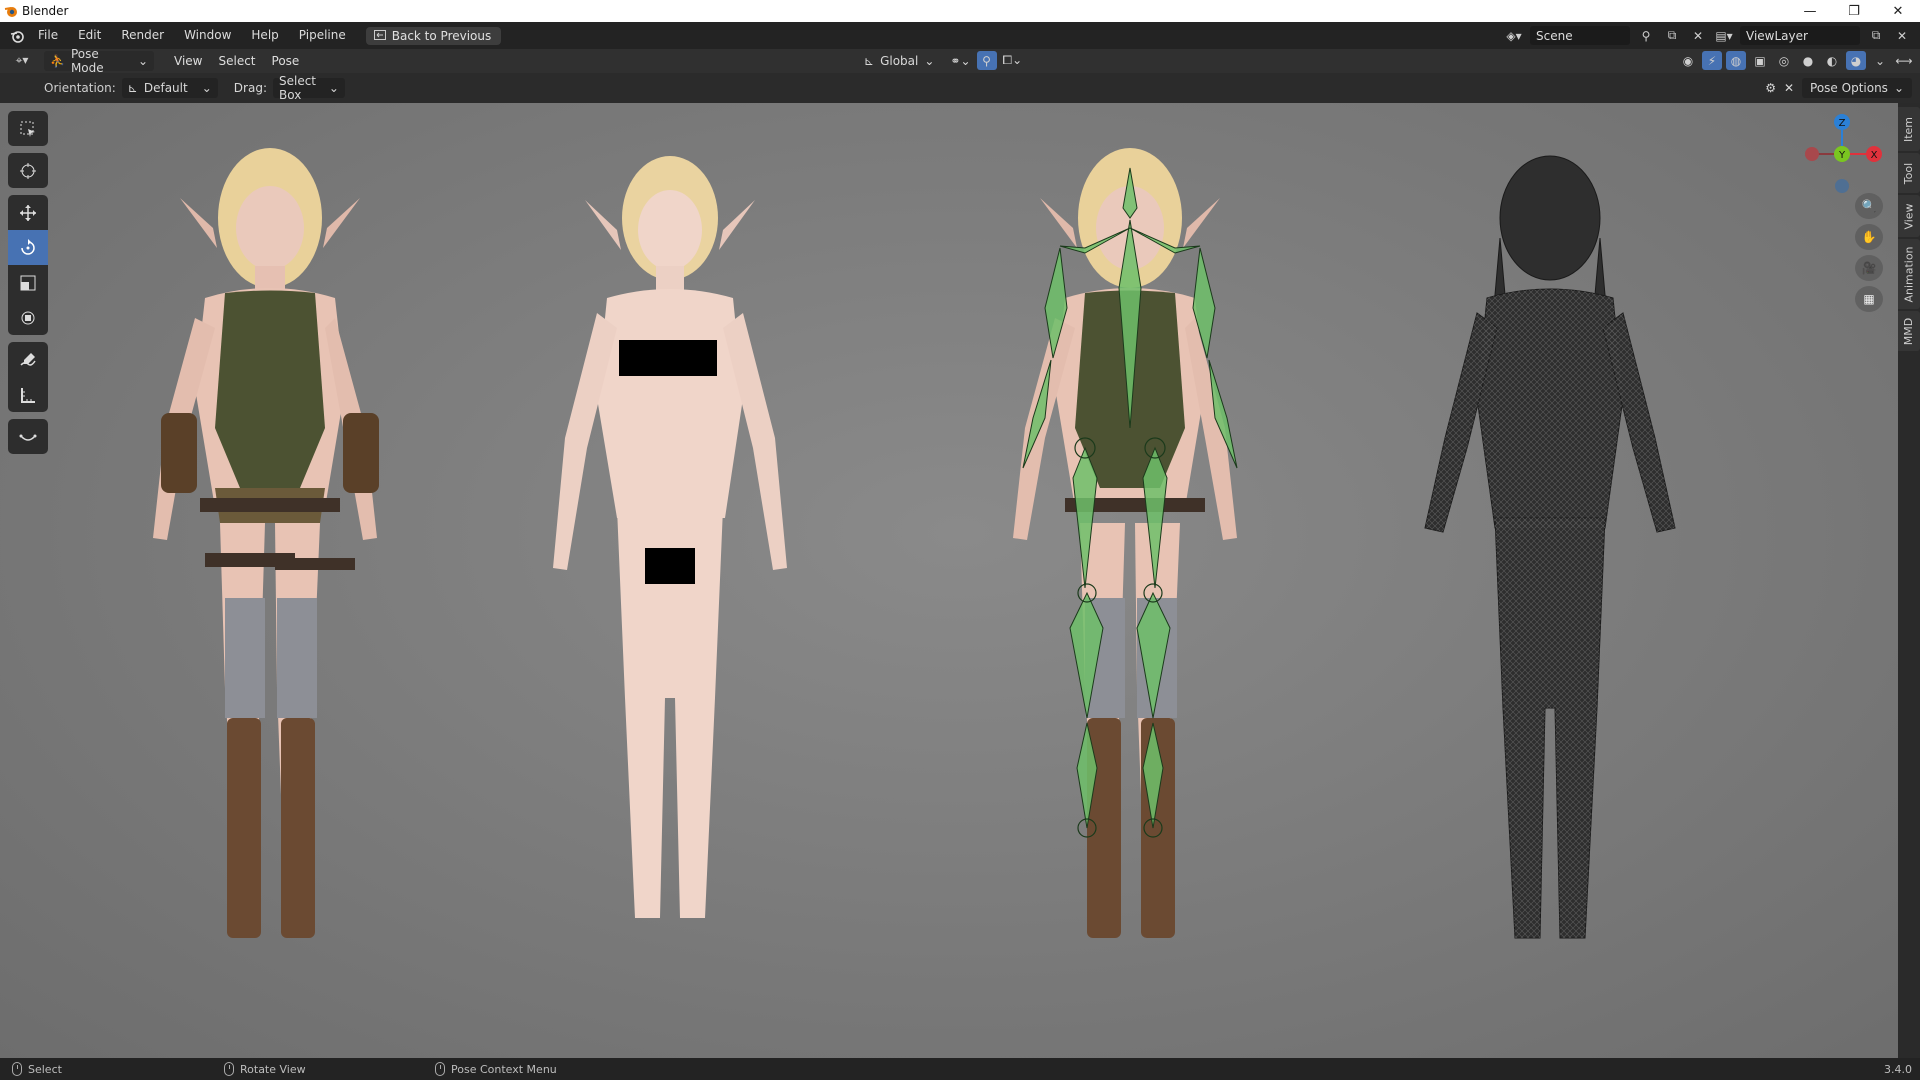 Image resolution: width=1920 pixels, height=1080 pixels. I want to click on gizmo-toggle-icon: ⚡, so click(1712, 60).